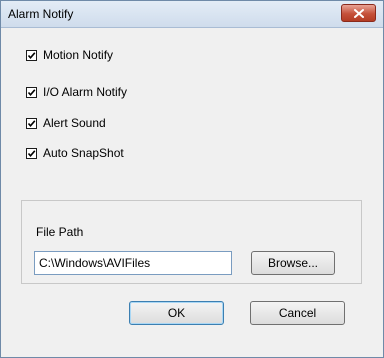 This screenshot has height=358, width=384. What do you see at coordinates (83, 153) in the screenshot?
I see `checkbox-label: Auto SnapShot` at bounding box center [83, 153].